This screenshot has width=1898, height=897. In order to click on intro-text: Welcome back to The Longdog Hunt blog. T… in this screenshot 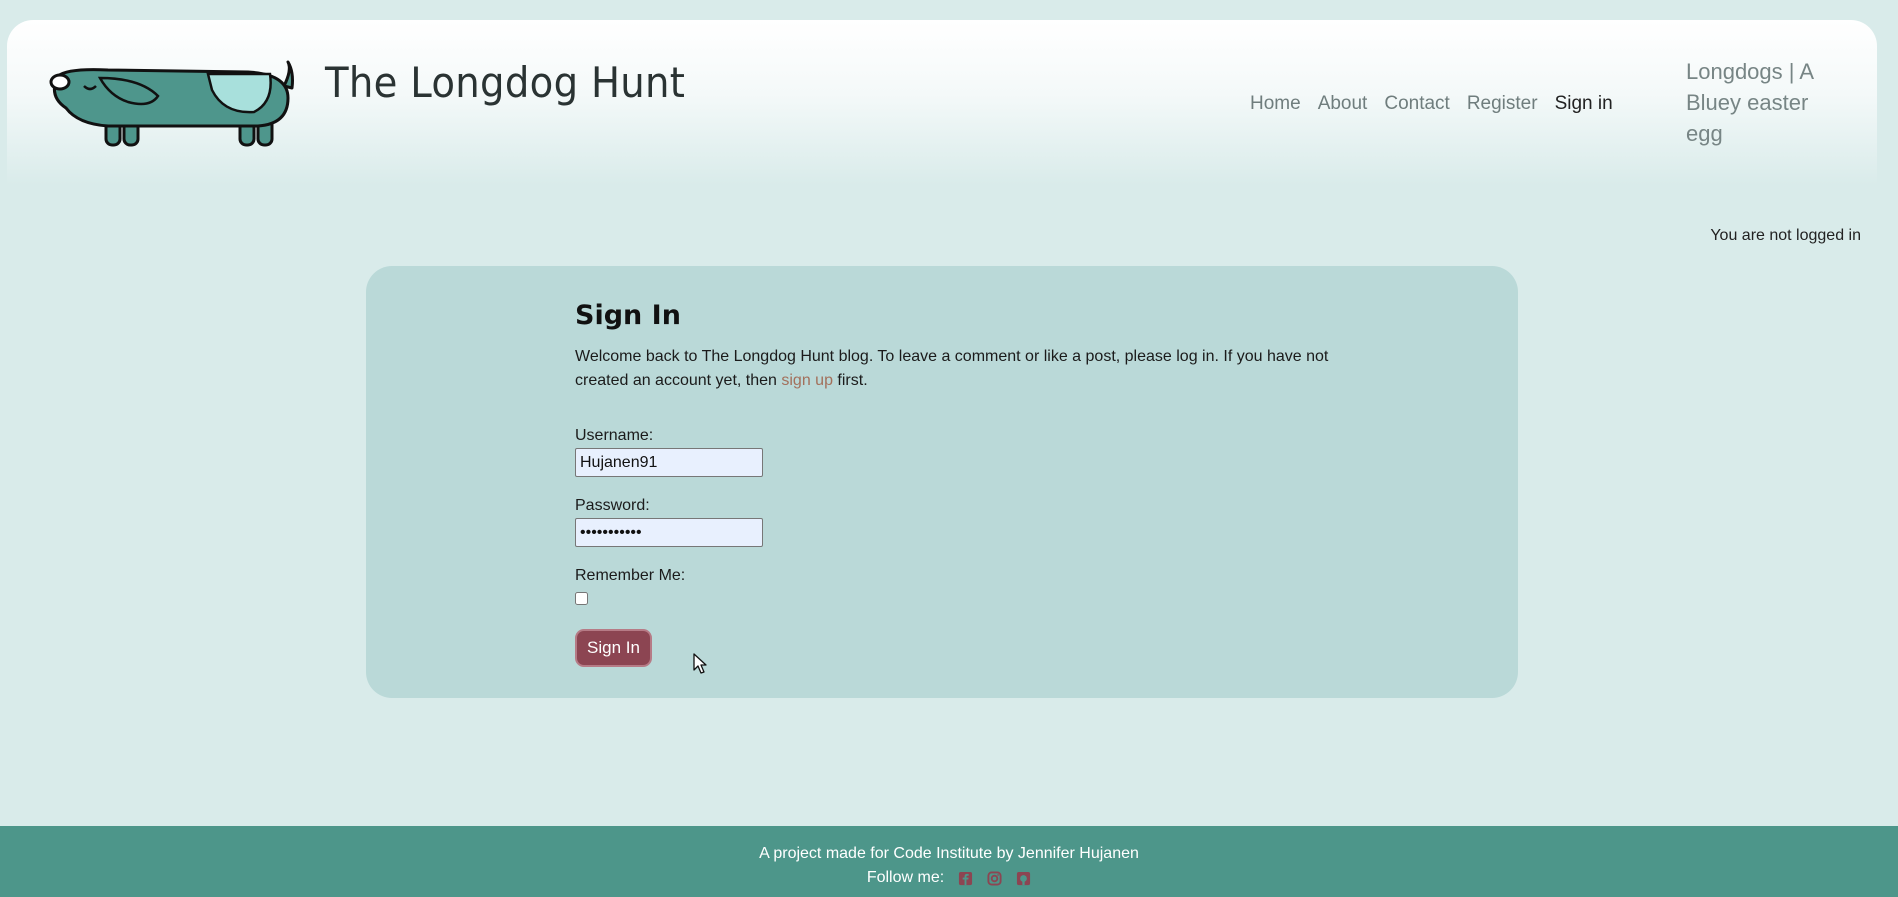, I will do `click(952, 368)`.